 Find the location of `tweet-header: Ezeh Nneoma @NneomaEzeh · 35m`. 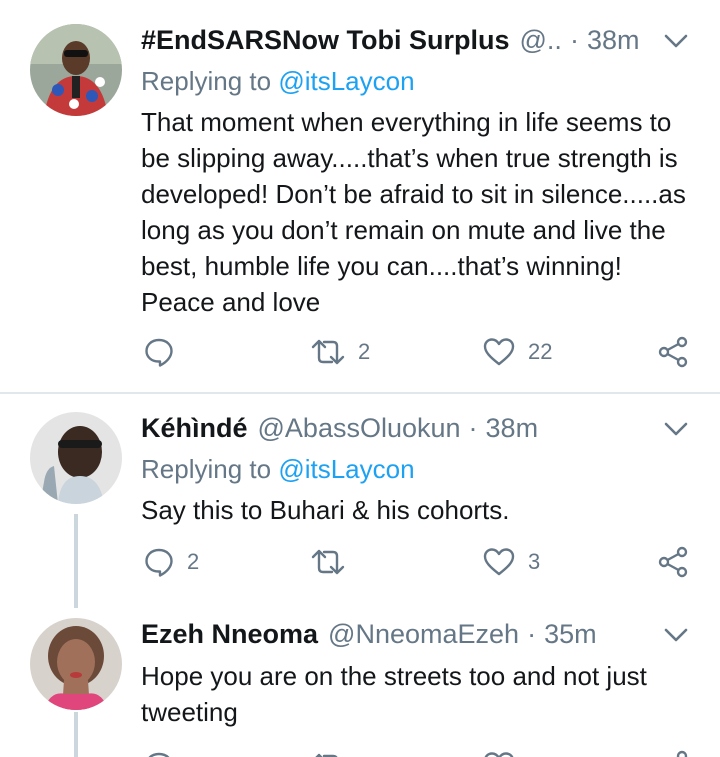

tweet-header: Ezeh Nneoma @NneomaEzeh · 35m is located at coordinates (410, 637).